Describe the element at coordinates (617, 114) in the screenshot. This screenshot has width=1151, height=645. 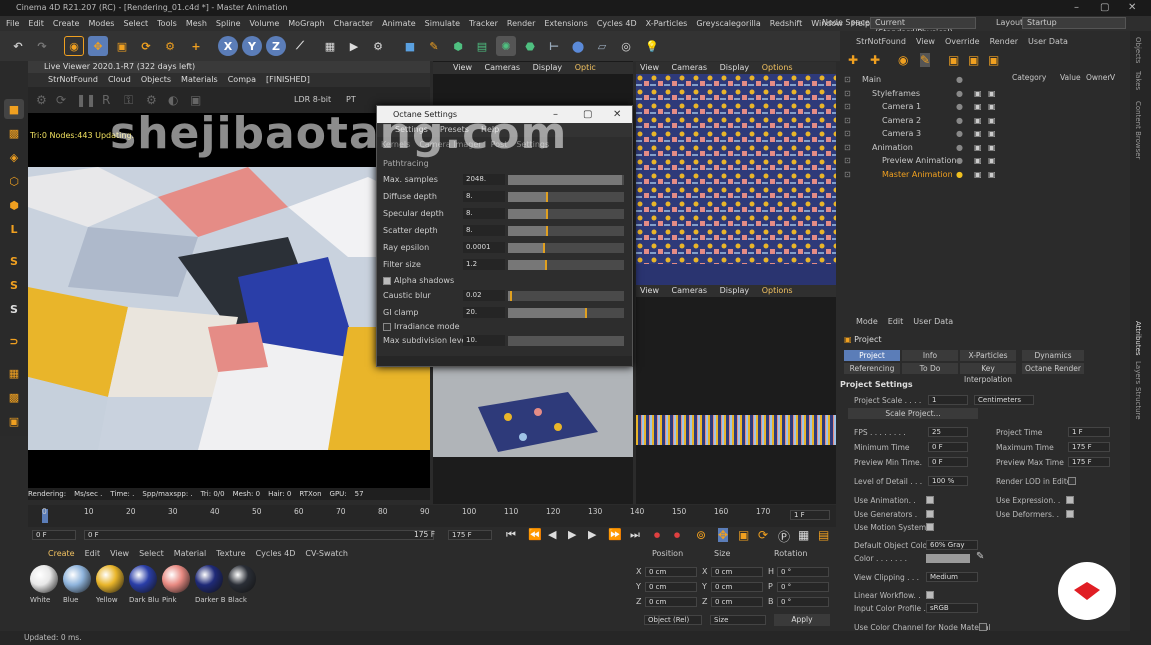
I see `close-icon: ✕` at that location.